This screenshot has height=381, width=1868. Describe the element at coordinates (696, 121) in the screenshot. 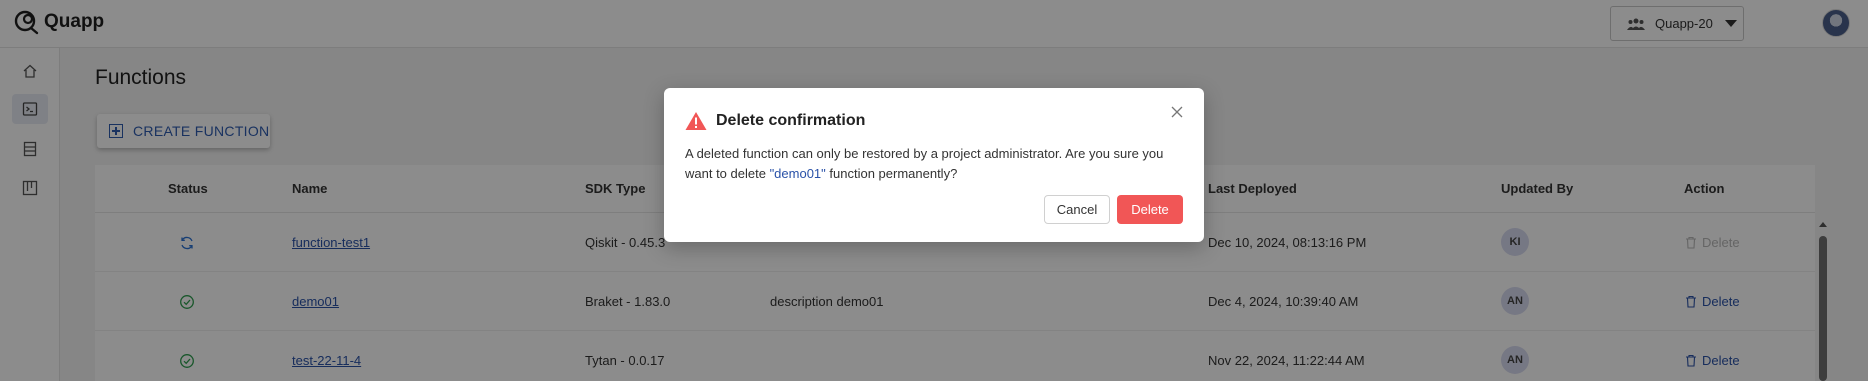

I see `warning-icon` at that location.